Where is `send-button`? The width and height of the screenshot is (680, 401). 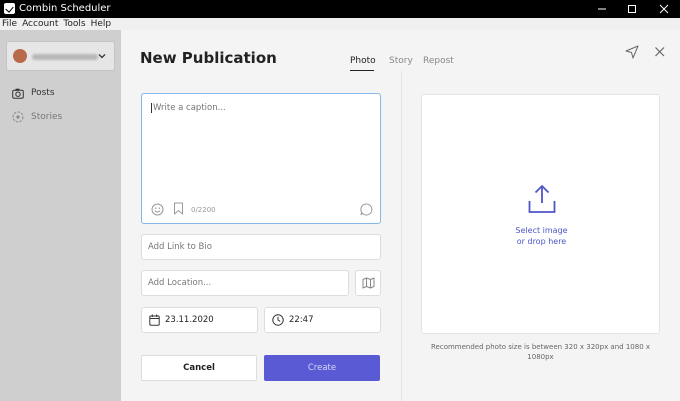
send-button is located at coordinates (632, 52).